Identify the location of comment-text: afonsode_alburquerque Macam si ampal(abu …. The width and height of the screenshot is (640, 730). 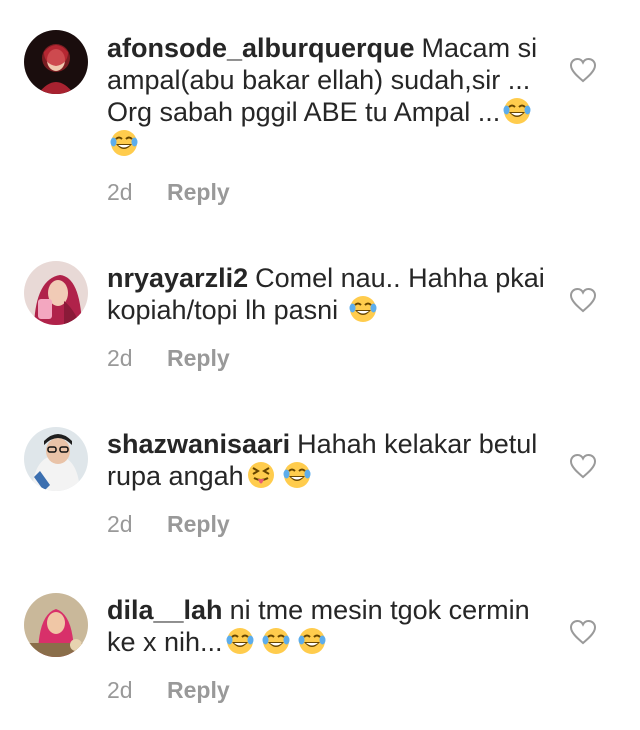
(327, 96).